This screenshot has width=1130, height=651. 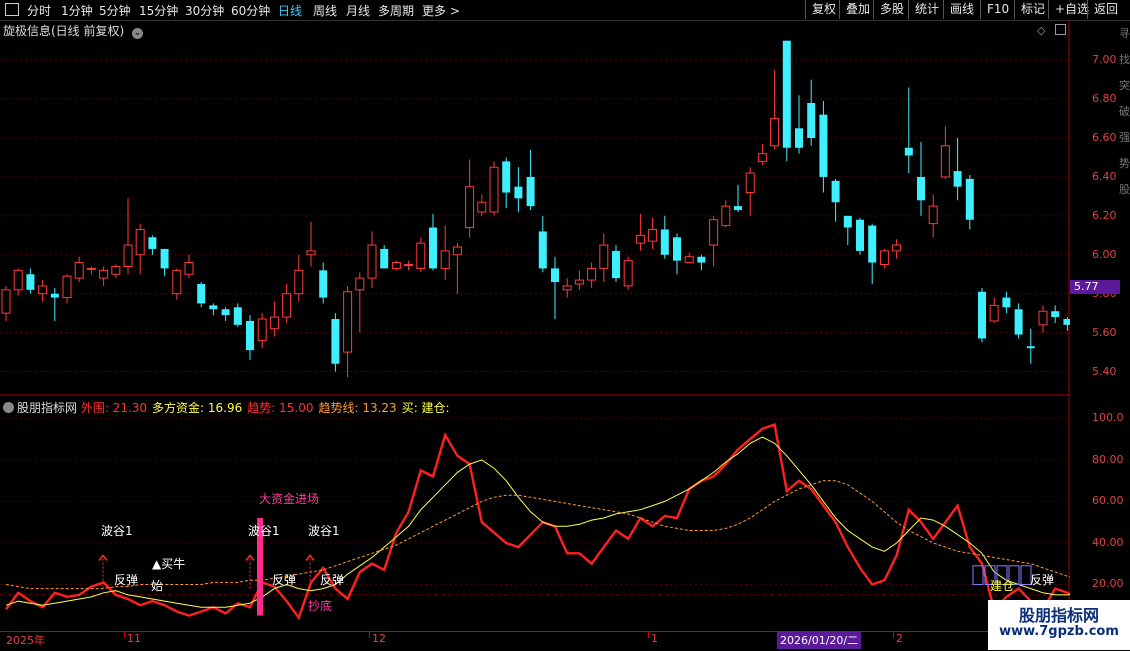 I want to click on period-tab-10: 更多 >, so click(x=441, y=10).